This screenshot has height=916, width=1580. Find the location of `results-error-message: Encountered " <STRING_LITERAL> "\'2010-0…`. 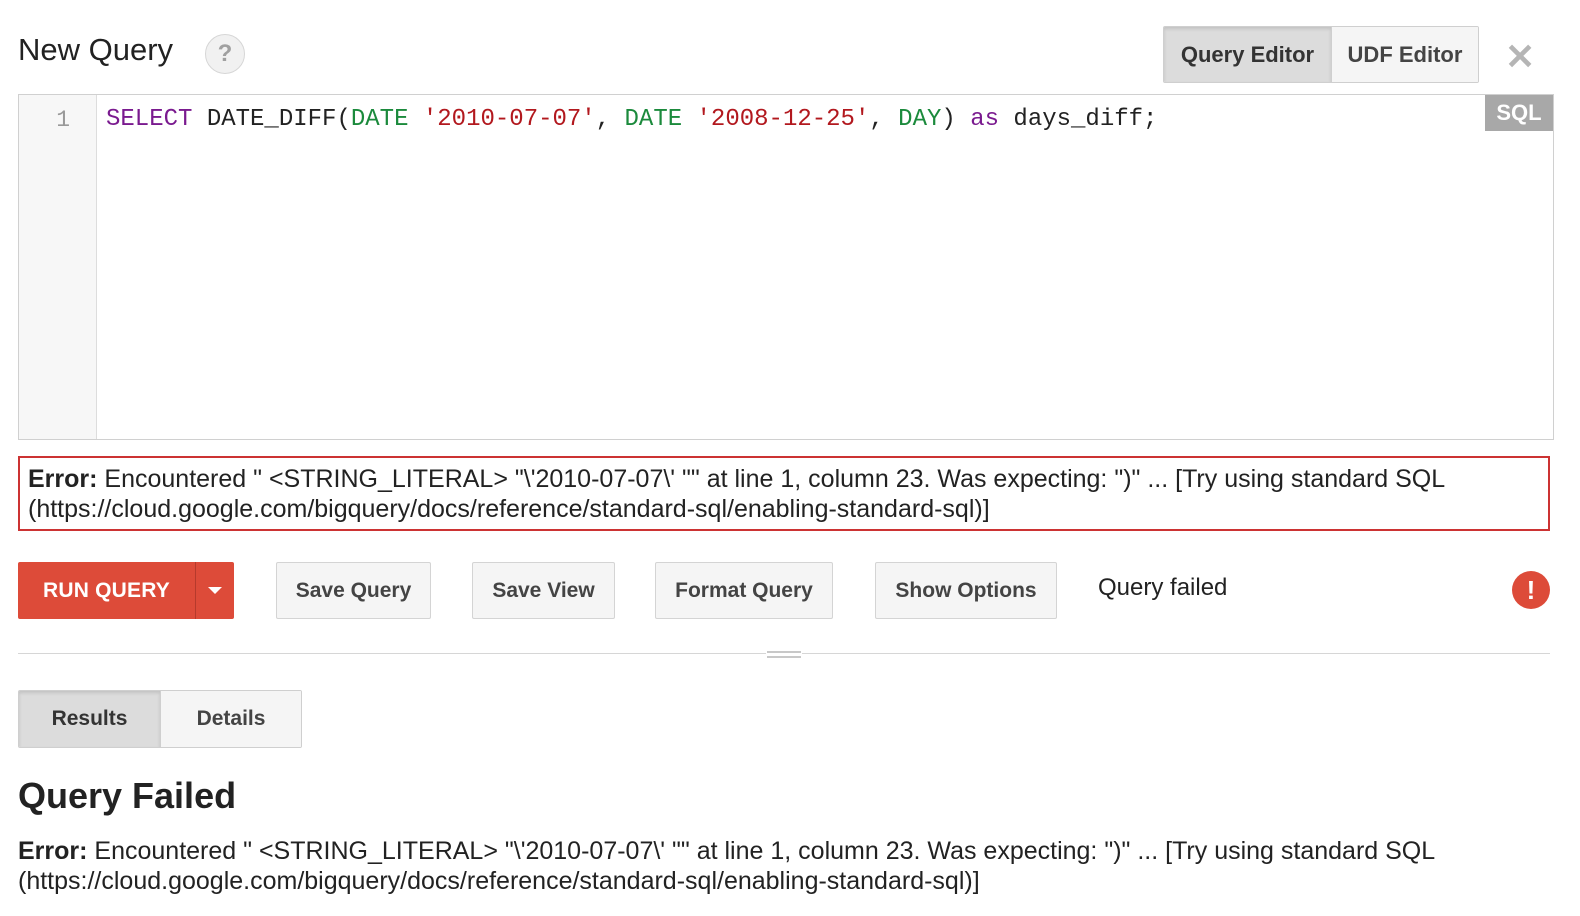

results-error-message: Encountered " <STRING_LITERAL> "\'2010-0… is located at coordinates (726, 866).